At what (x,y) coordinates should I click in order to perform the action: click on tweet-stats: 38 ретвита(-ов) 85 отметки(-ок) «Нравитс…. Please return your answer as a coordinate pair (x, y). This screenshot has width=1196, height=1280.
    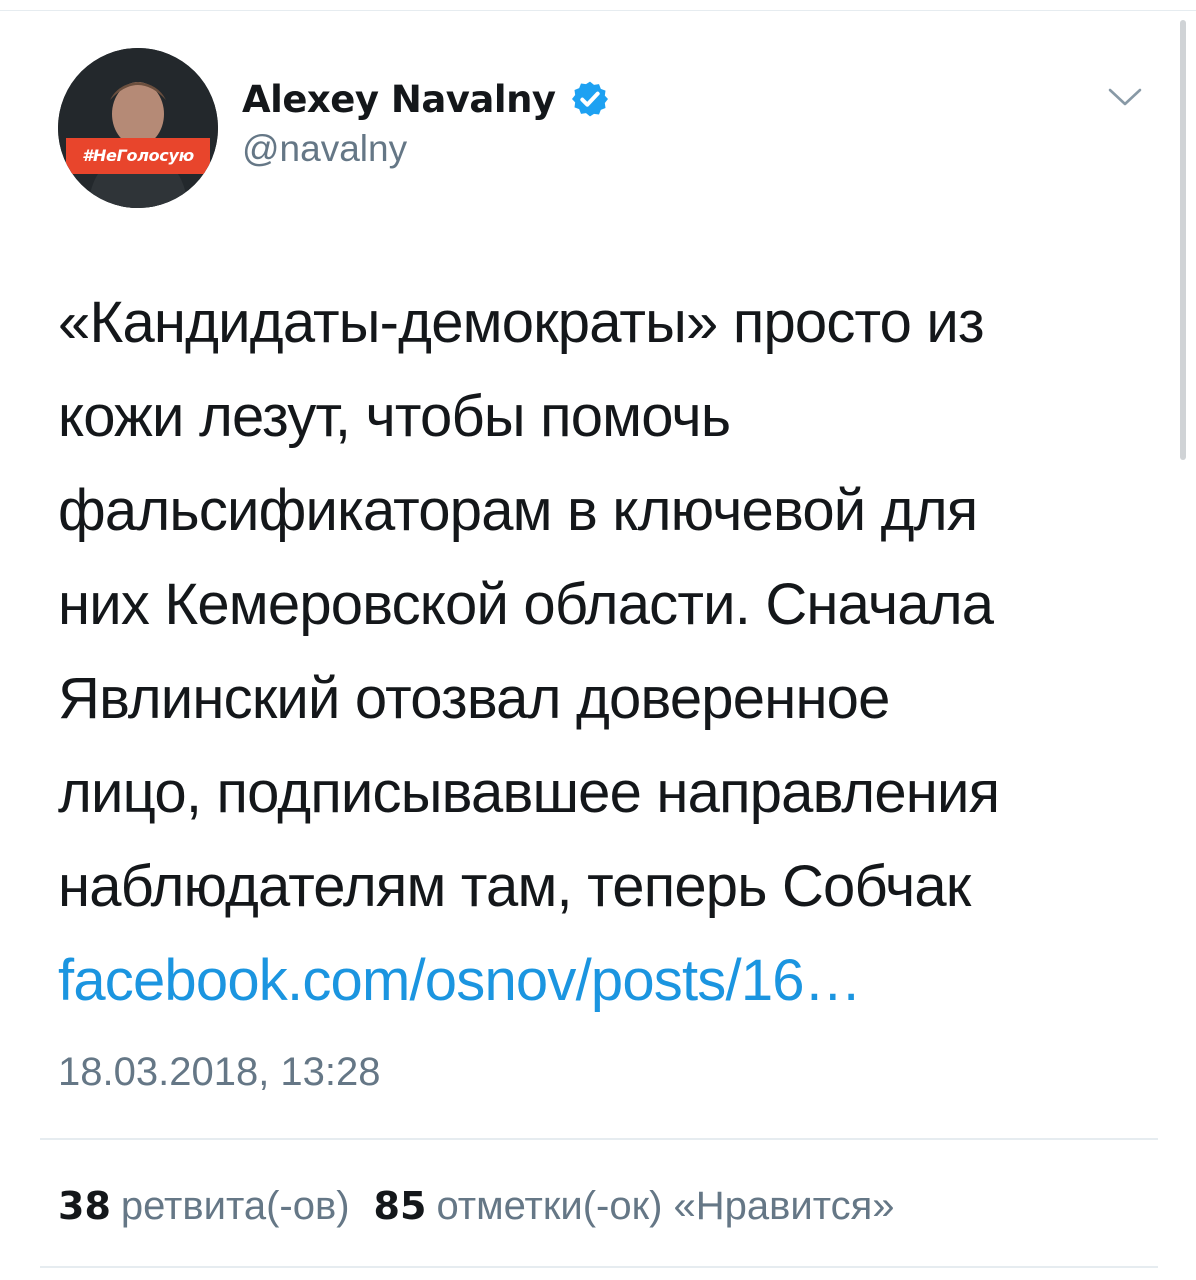
    Looking at the image, I should click on (488, 1206).